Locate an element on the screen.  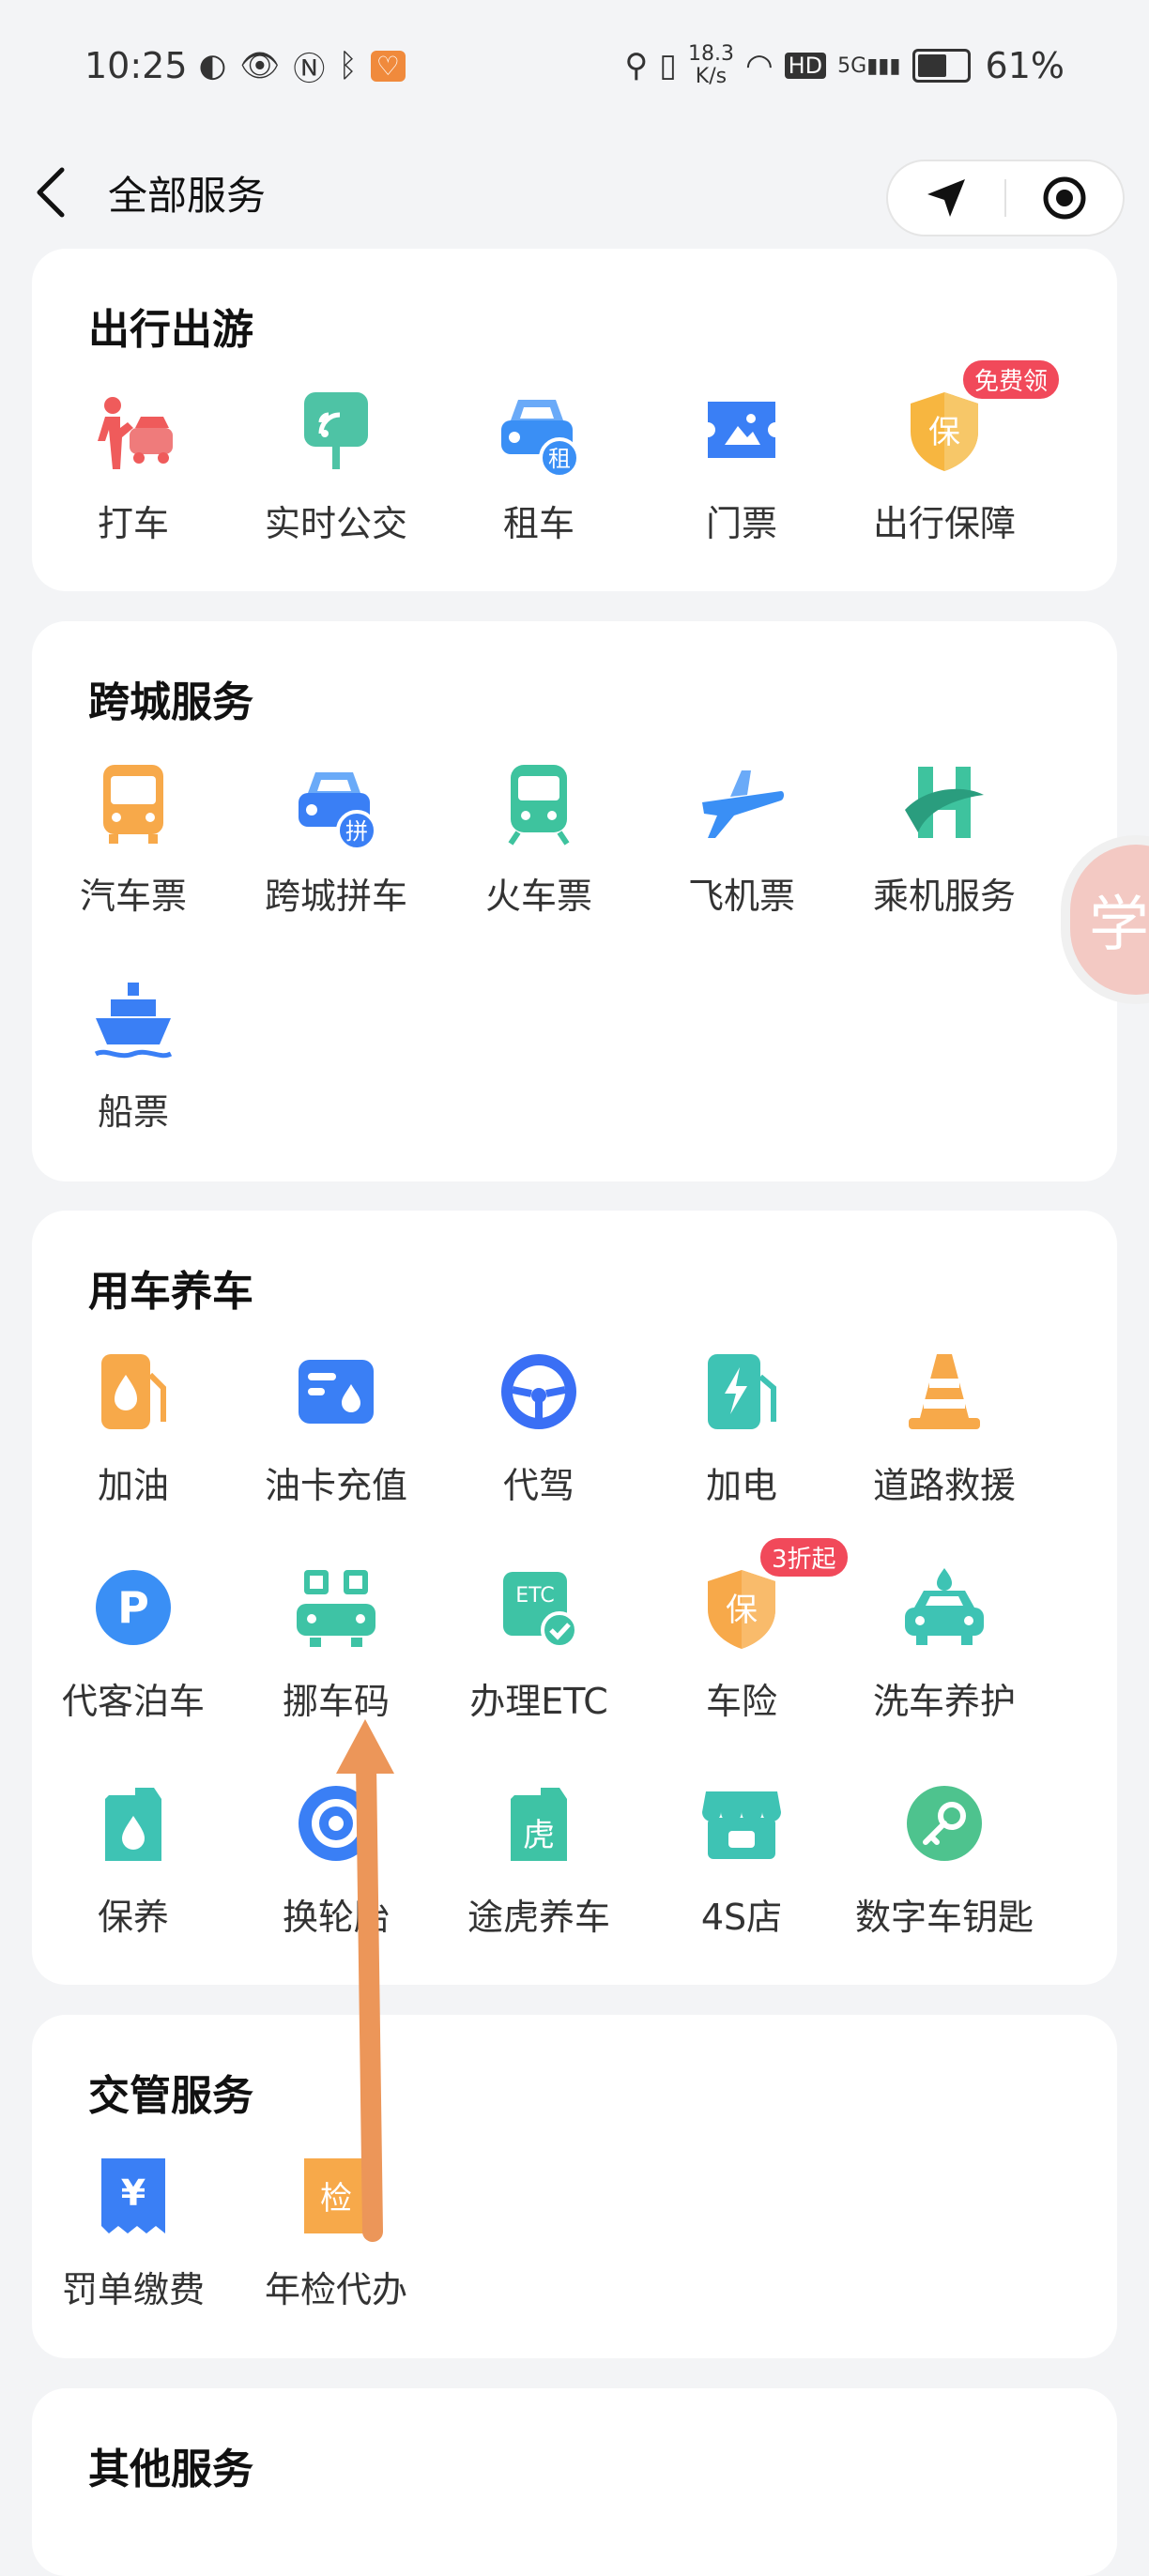
service-item: 实时公交 is located at coordinates (336, 493).